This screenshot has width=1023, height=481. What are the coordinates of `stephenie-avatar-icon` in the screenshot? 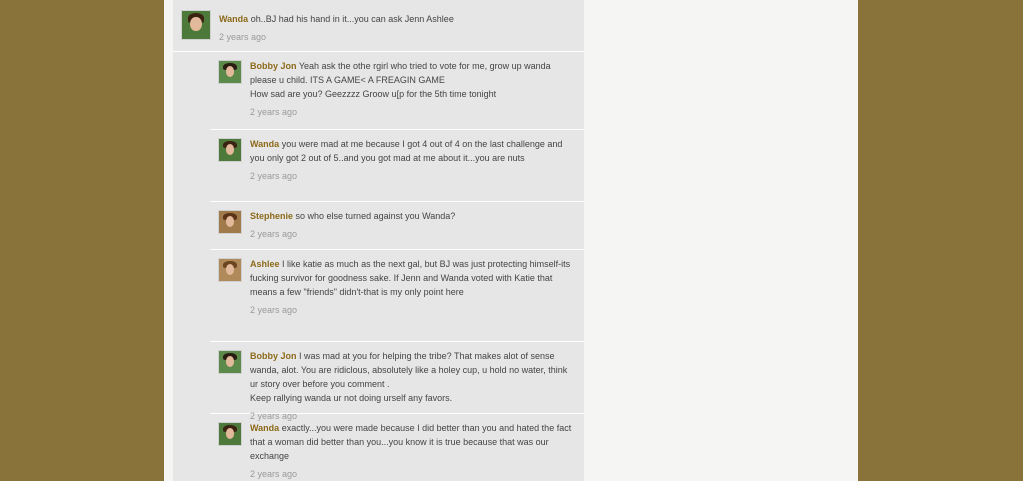 It's located at (230, 222).